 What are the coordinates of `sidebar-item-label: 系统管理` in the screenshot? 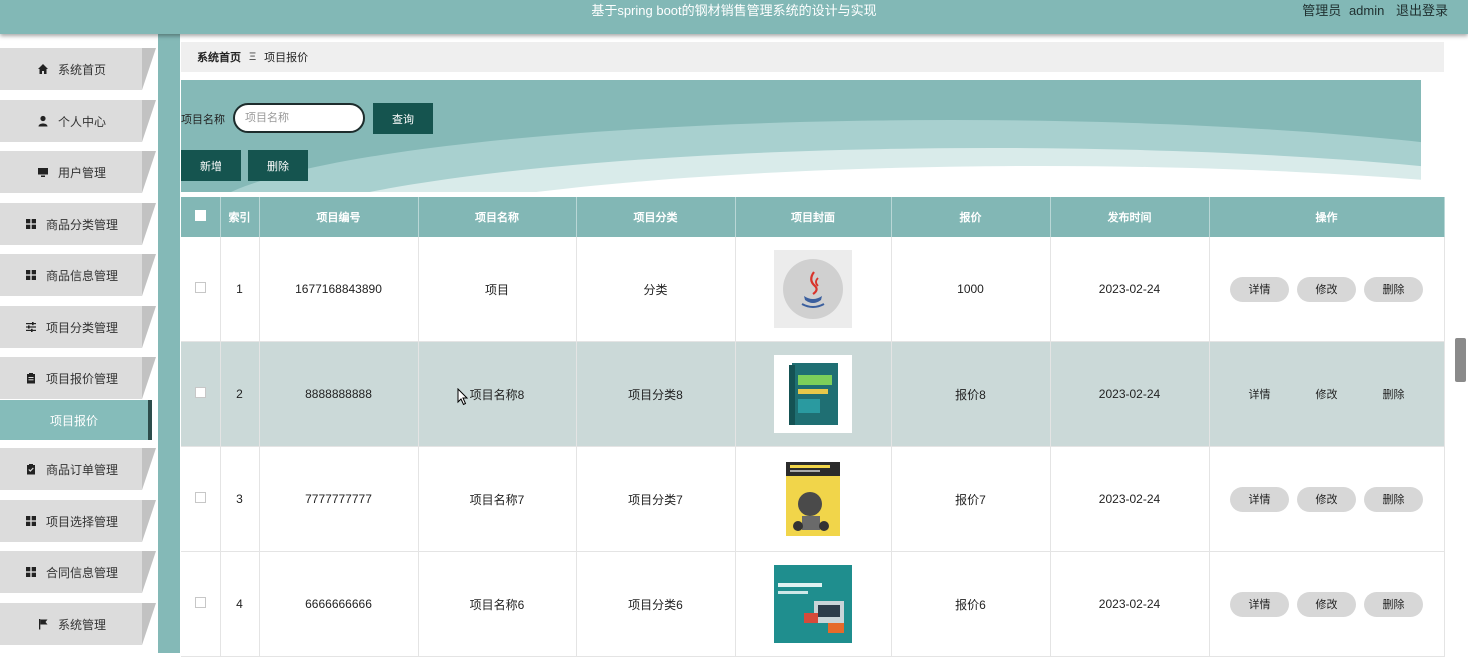 It's located at (81, 624).